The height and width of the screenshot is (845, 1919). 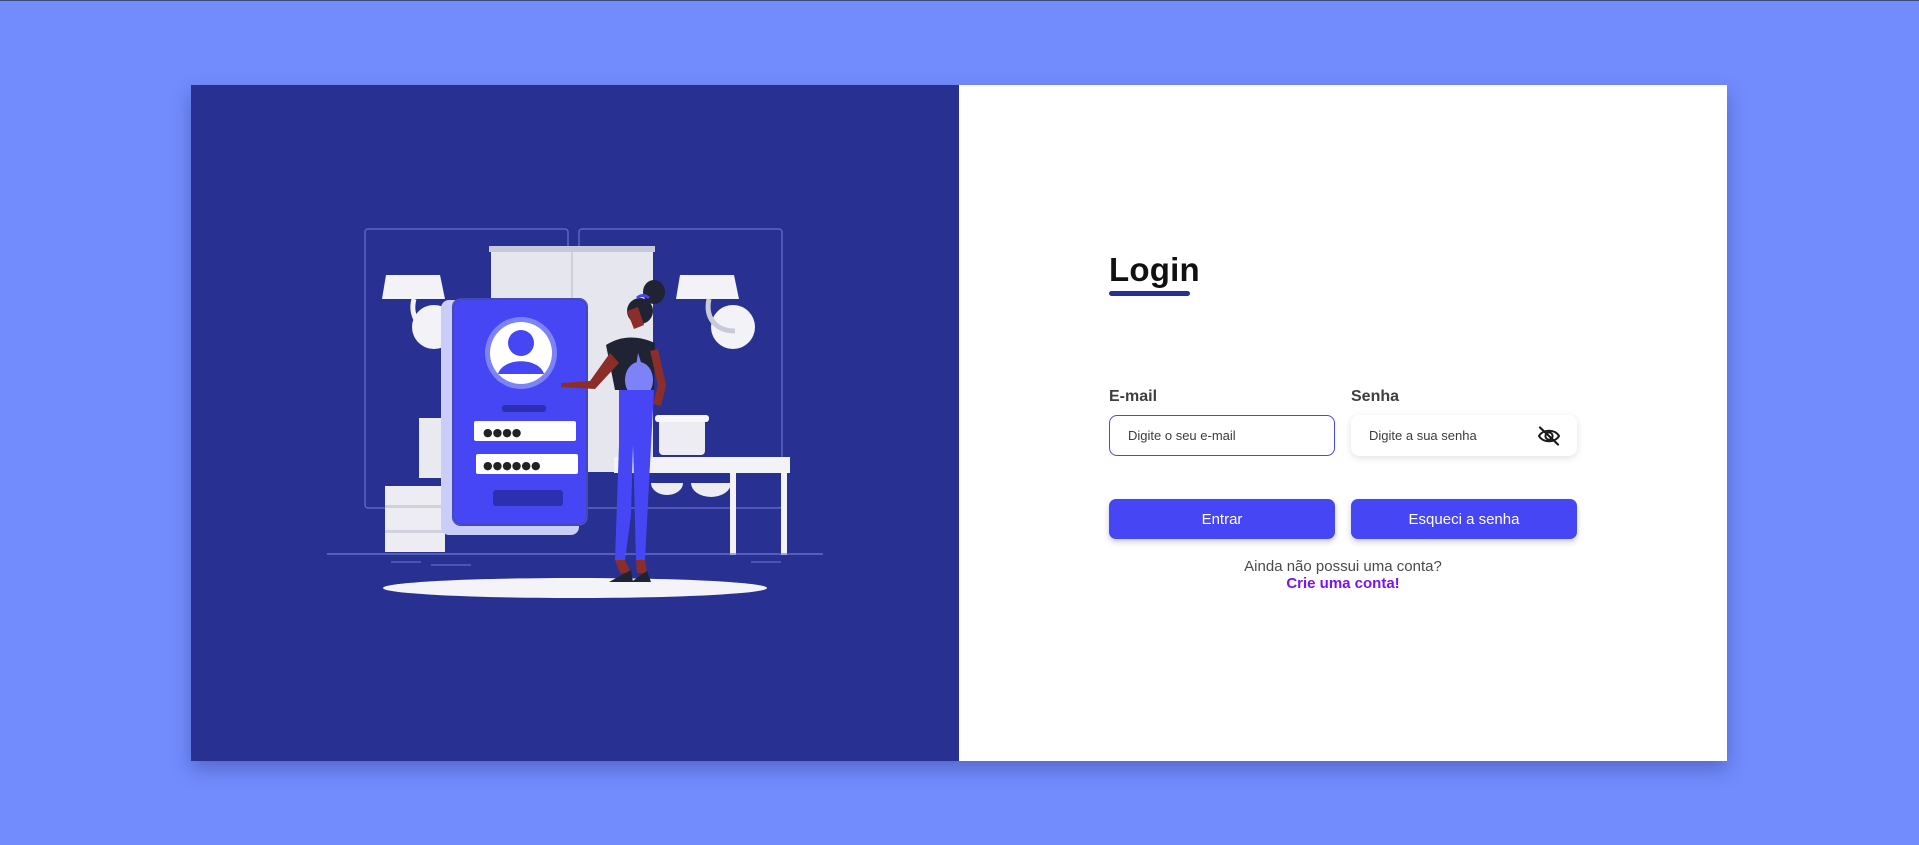 I want to click on create-account-link: Crie uma conta!, so click(x=1342, y=583).